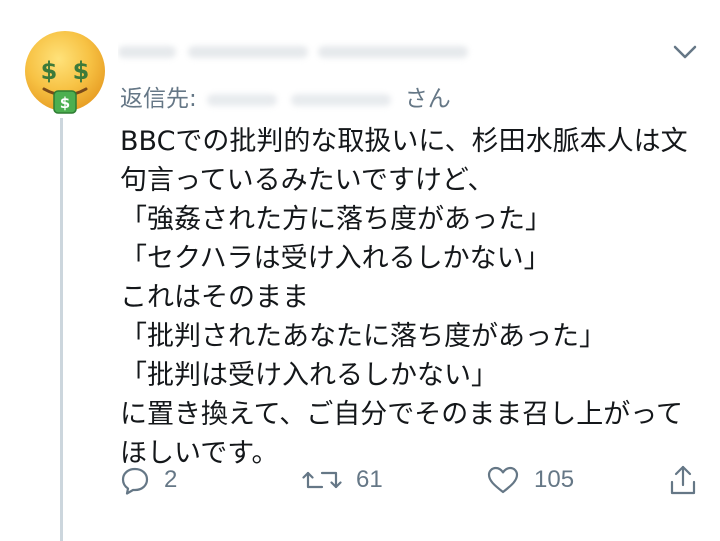  I want to click on tweet-line: 「強姦された方に落ち度があった」, so click(336, 219).